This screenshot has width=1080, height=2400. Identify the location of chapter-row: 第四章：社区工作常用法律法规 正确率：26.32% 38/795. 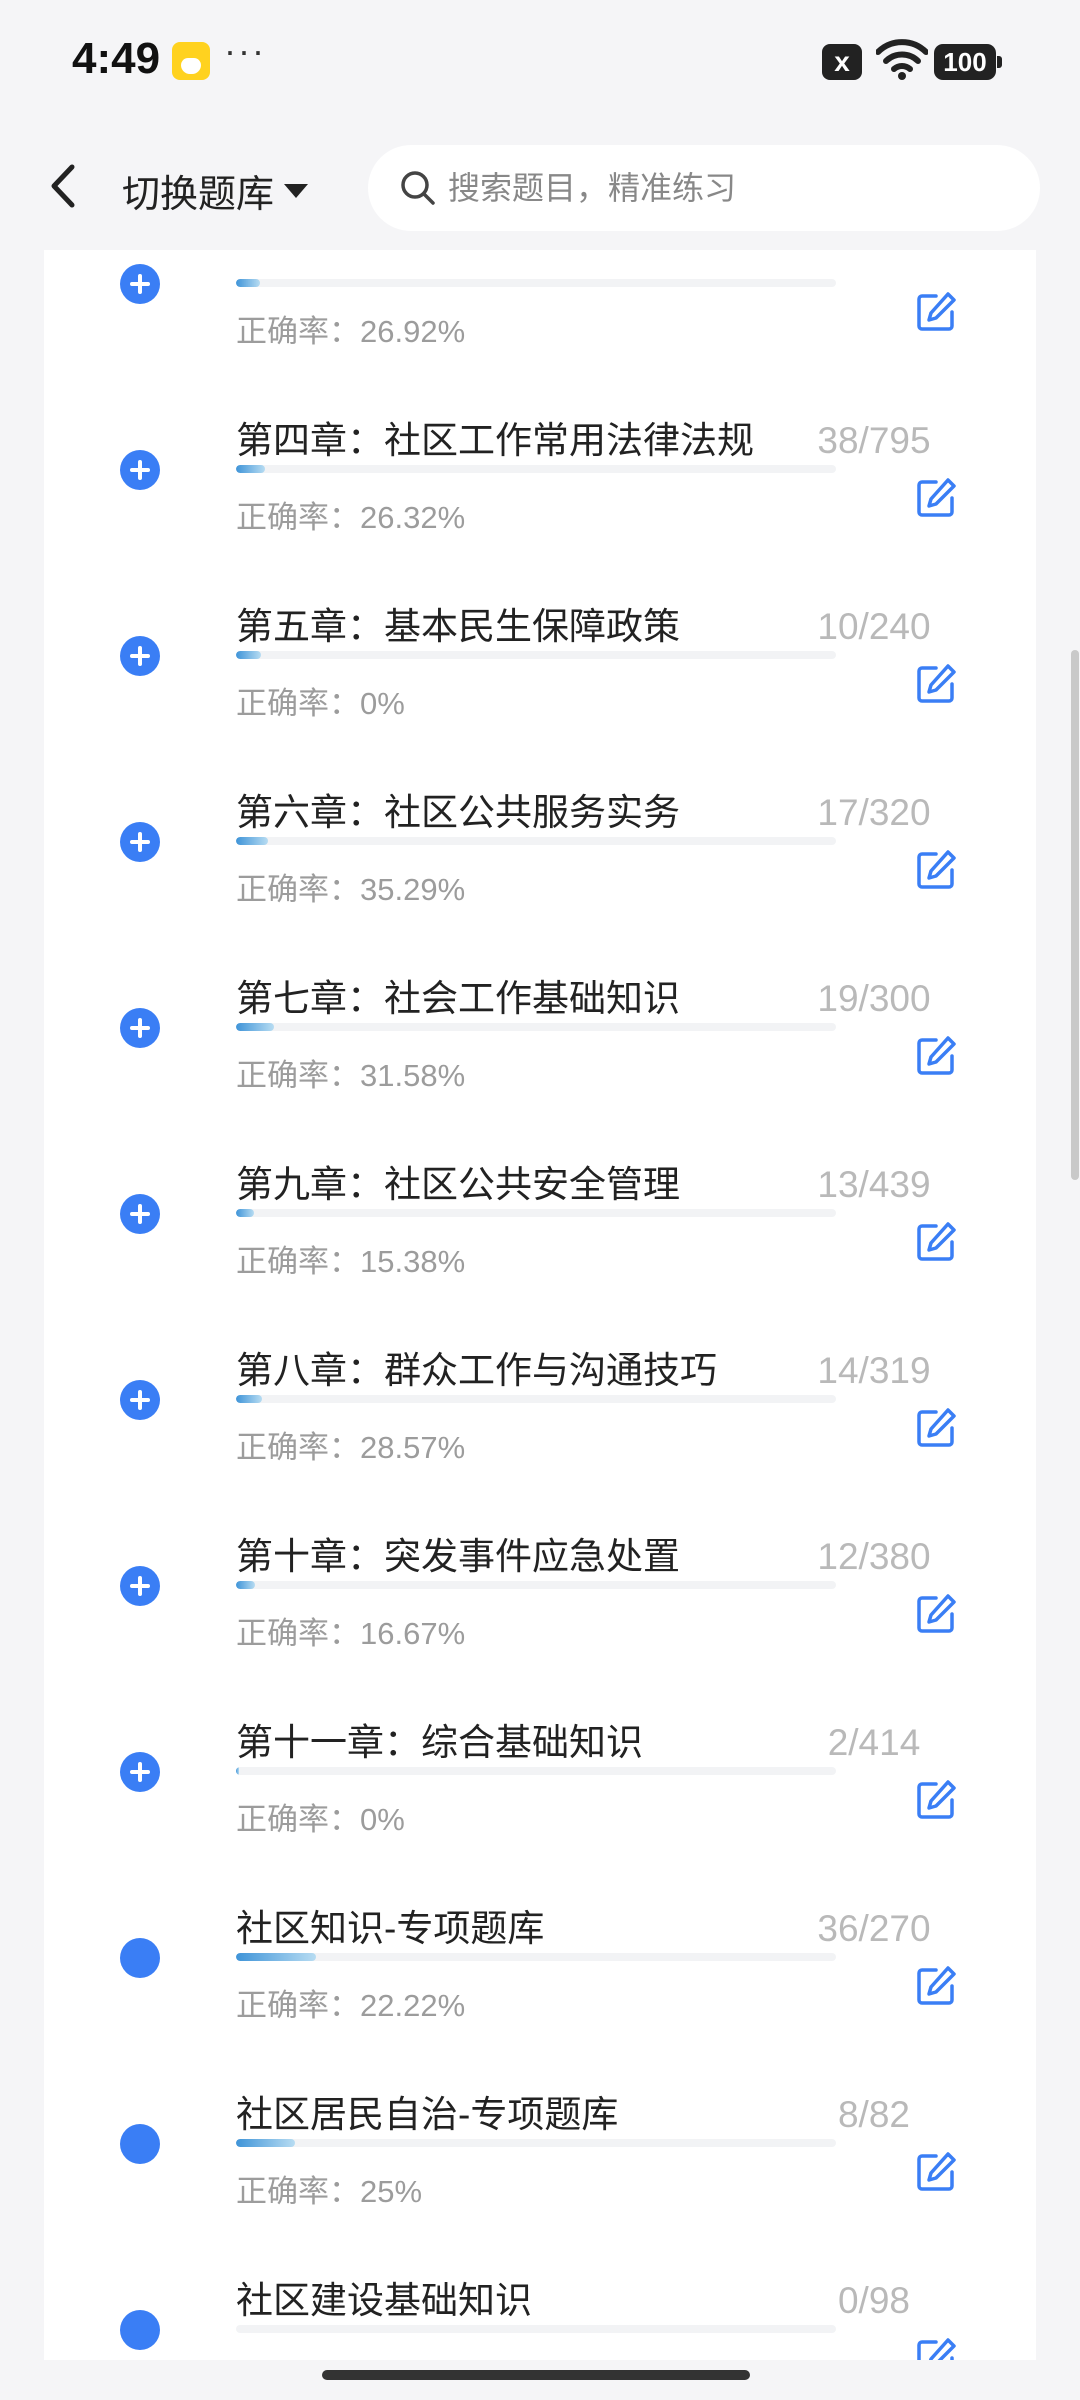
(540, 420).